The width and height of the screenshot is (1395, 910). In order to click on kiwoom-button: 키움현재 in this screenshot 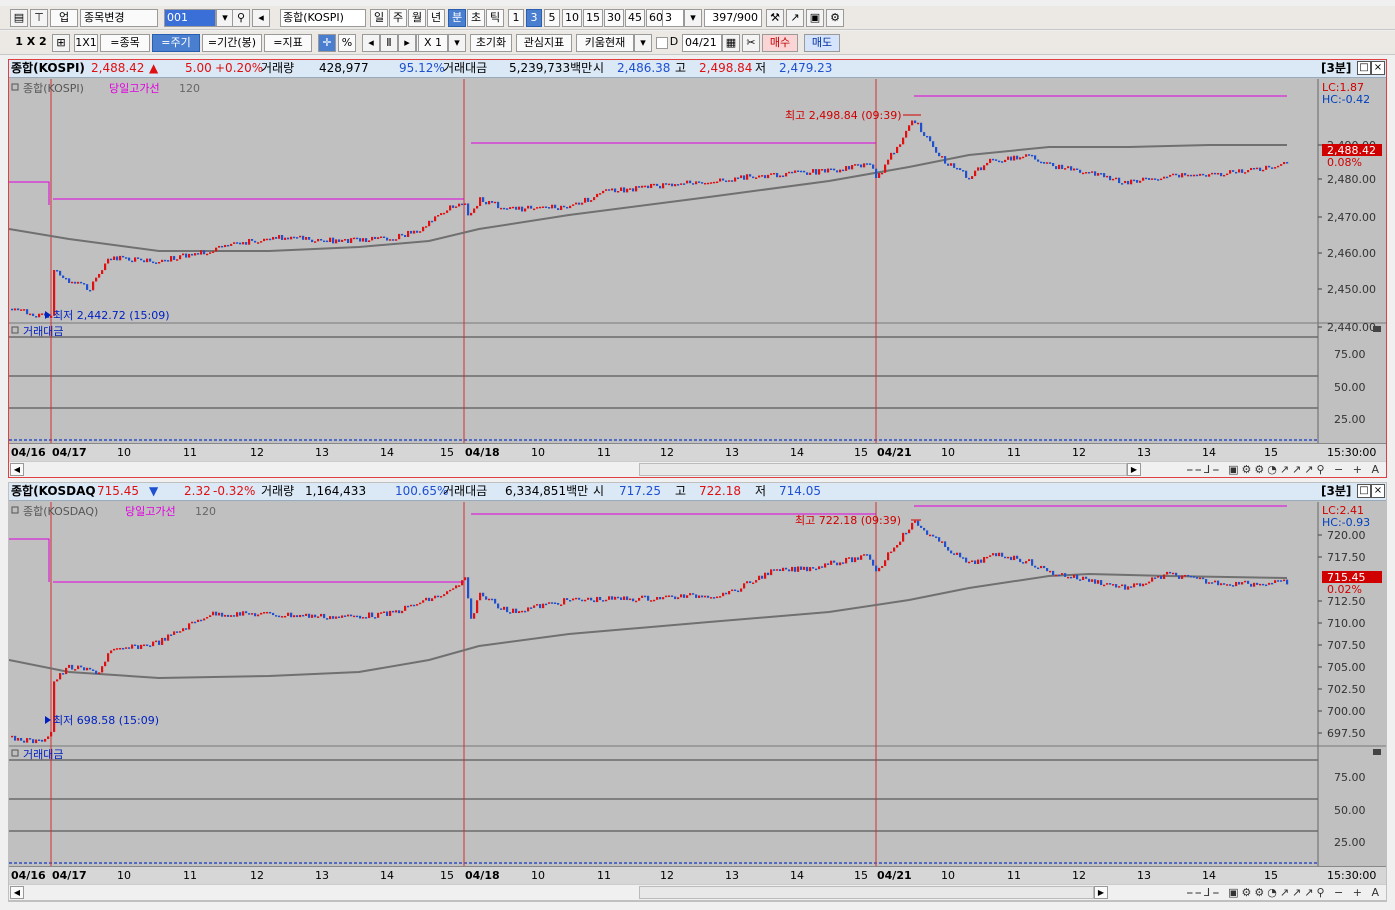, I will do `click(605, 43)`.